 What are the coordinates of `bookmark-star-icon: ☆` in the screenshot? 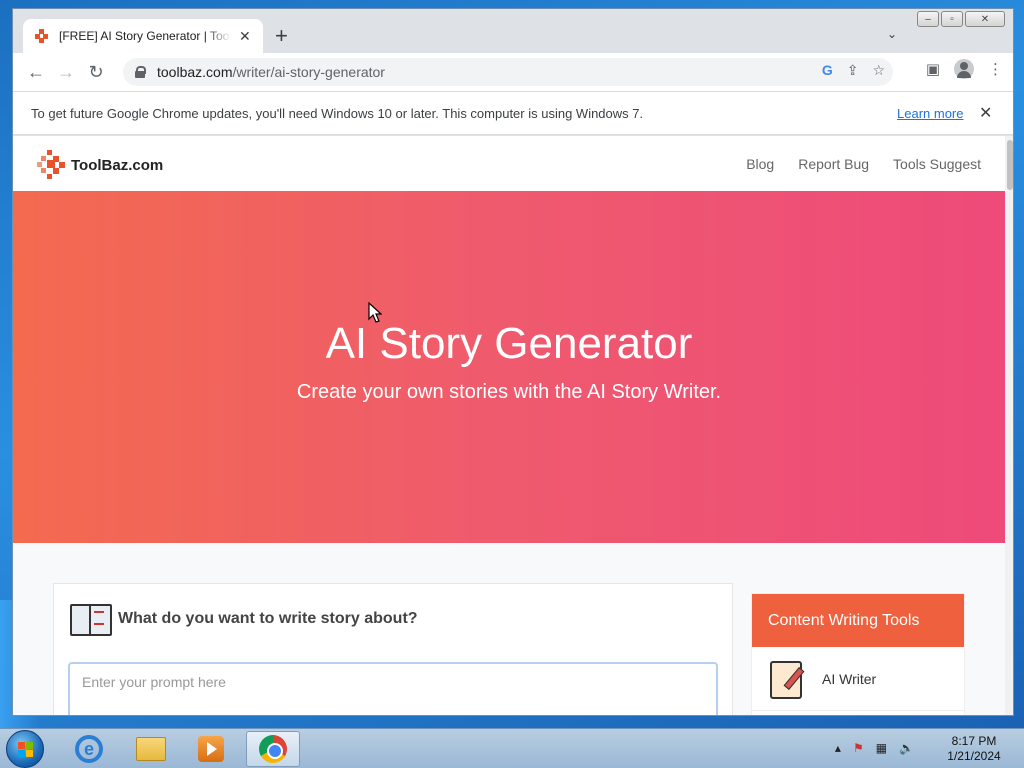 It's located at (878, 70).